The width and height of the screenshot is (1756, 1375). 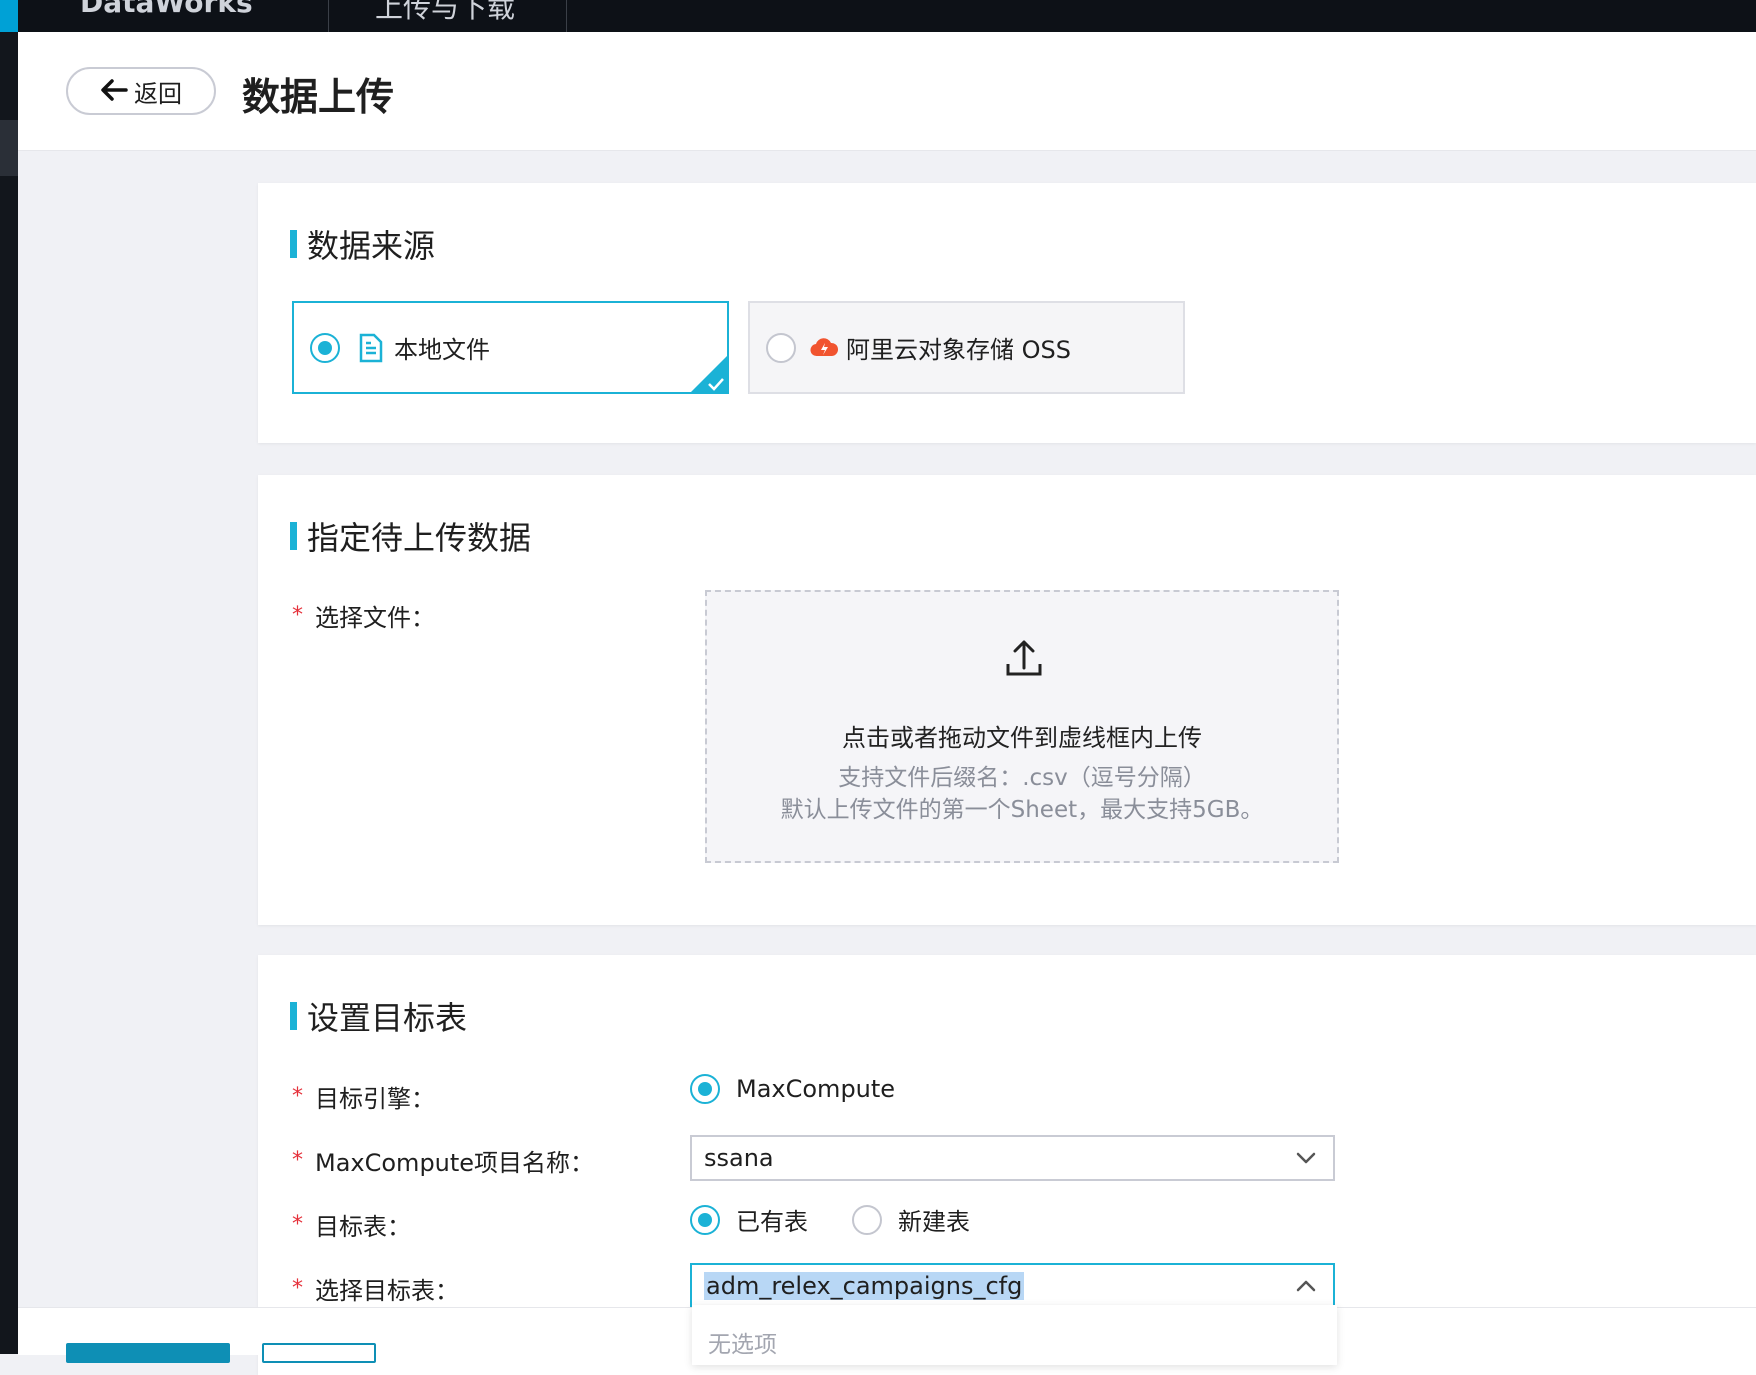 I want to click on back-button: 返回, so click(x=141, y=91).